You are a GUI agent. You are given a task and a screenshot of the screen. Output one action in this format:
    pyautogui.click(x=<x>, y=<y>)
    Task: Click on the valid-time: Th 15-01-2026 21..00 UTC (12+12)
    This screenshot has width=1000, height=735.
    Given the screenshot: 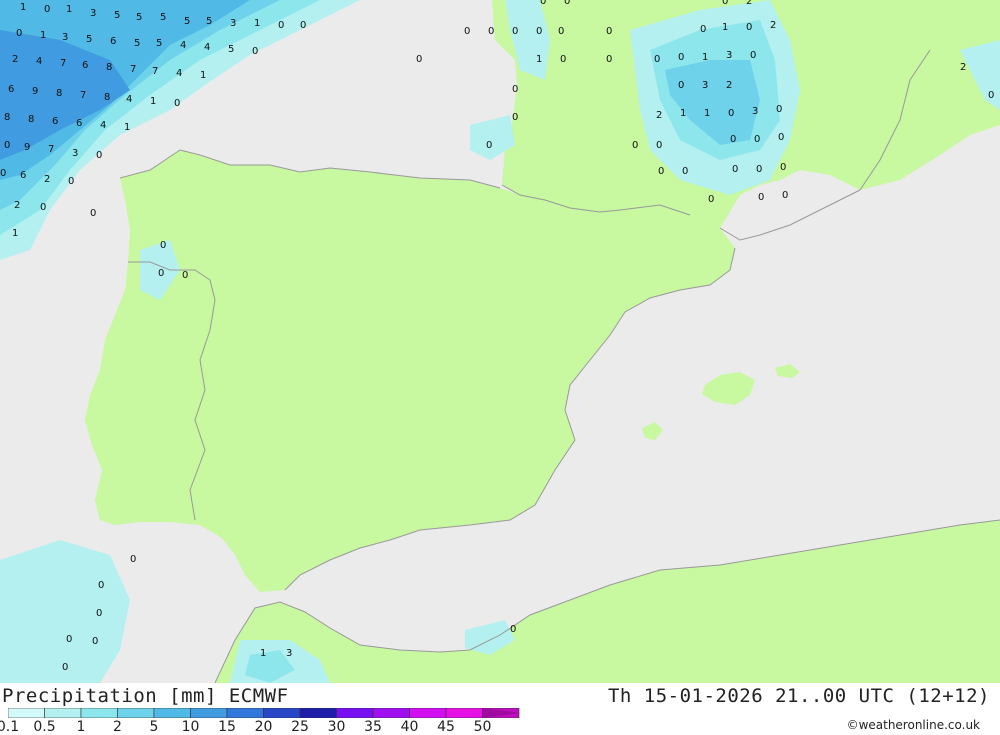 What is the action you would take?
    pyautogui.click(x=798, y=696)
    